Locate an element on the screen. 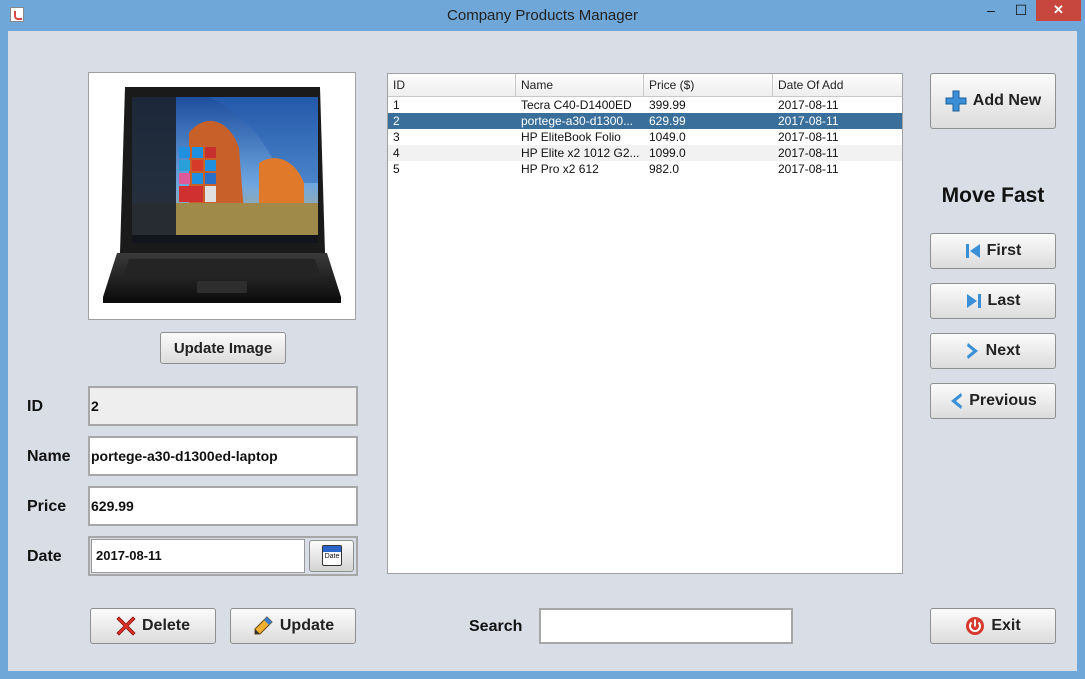 Image resolution: width=1085 pixels, height=679 pixels. calendar-icon: Date is located at coordinates (332, 555).